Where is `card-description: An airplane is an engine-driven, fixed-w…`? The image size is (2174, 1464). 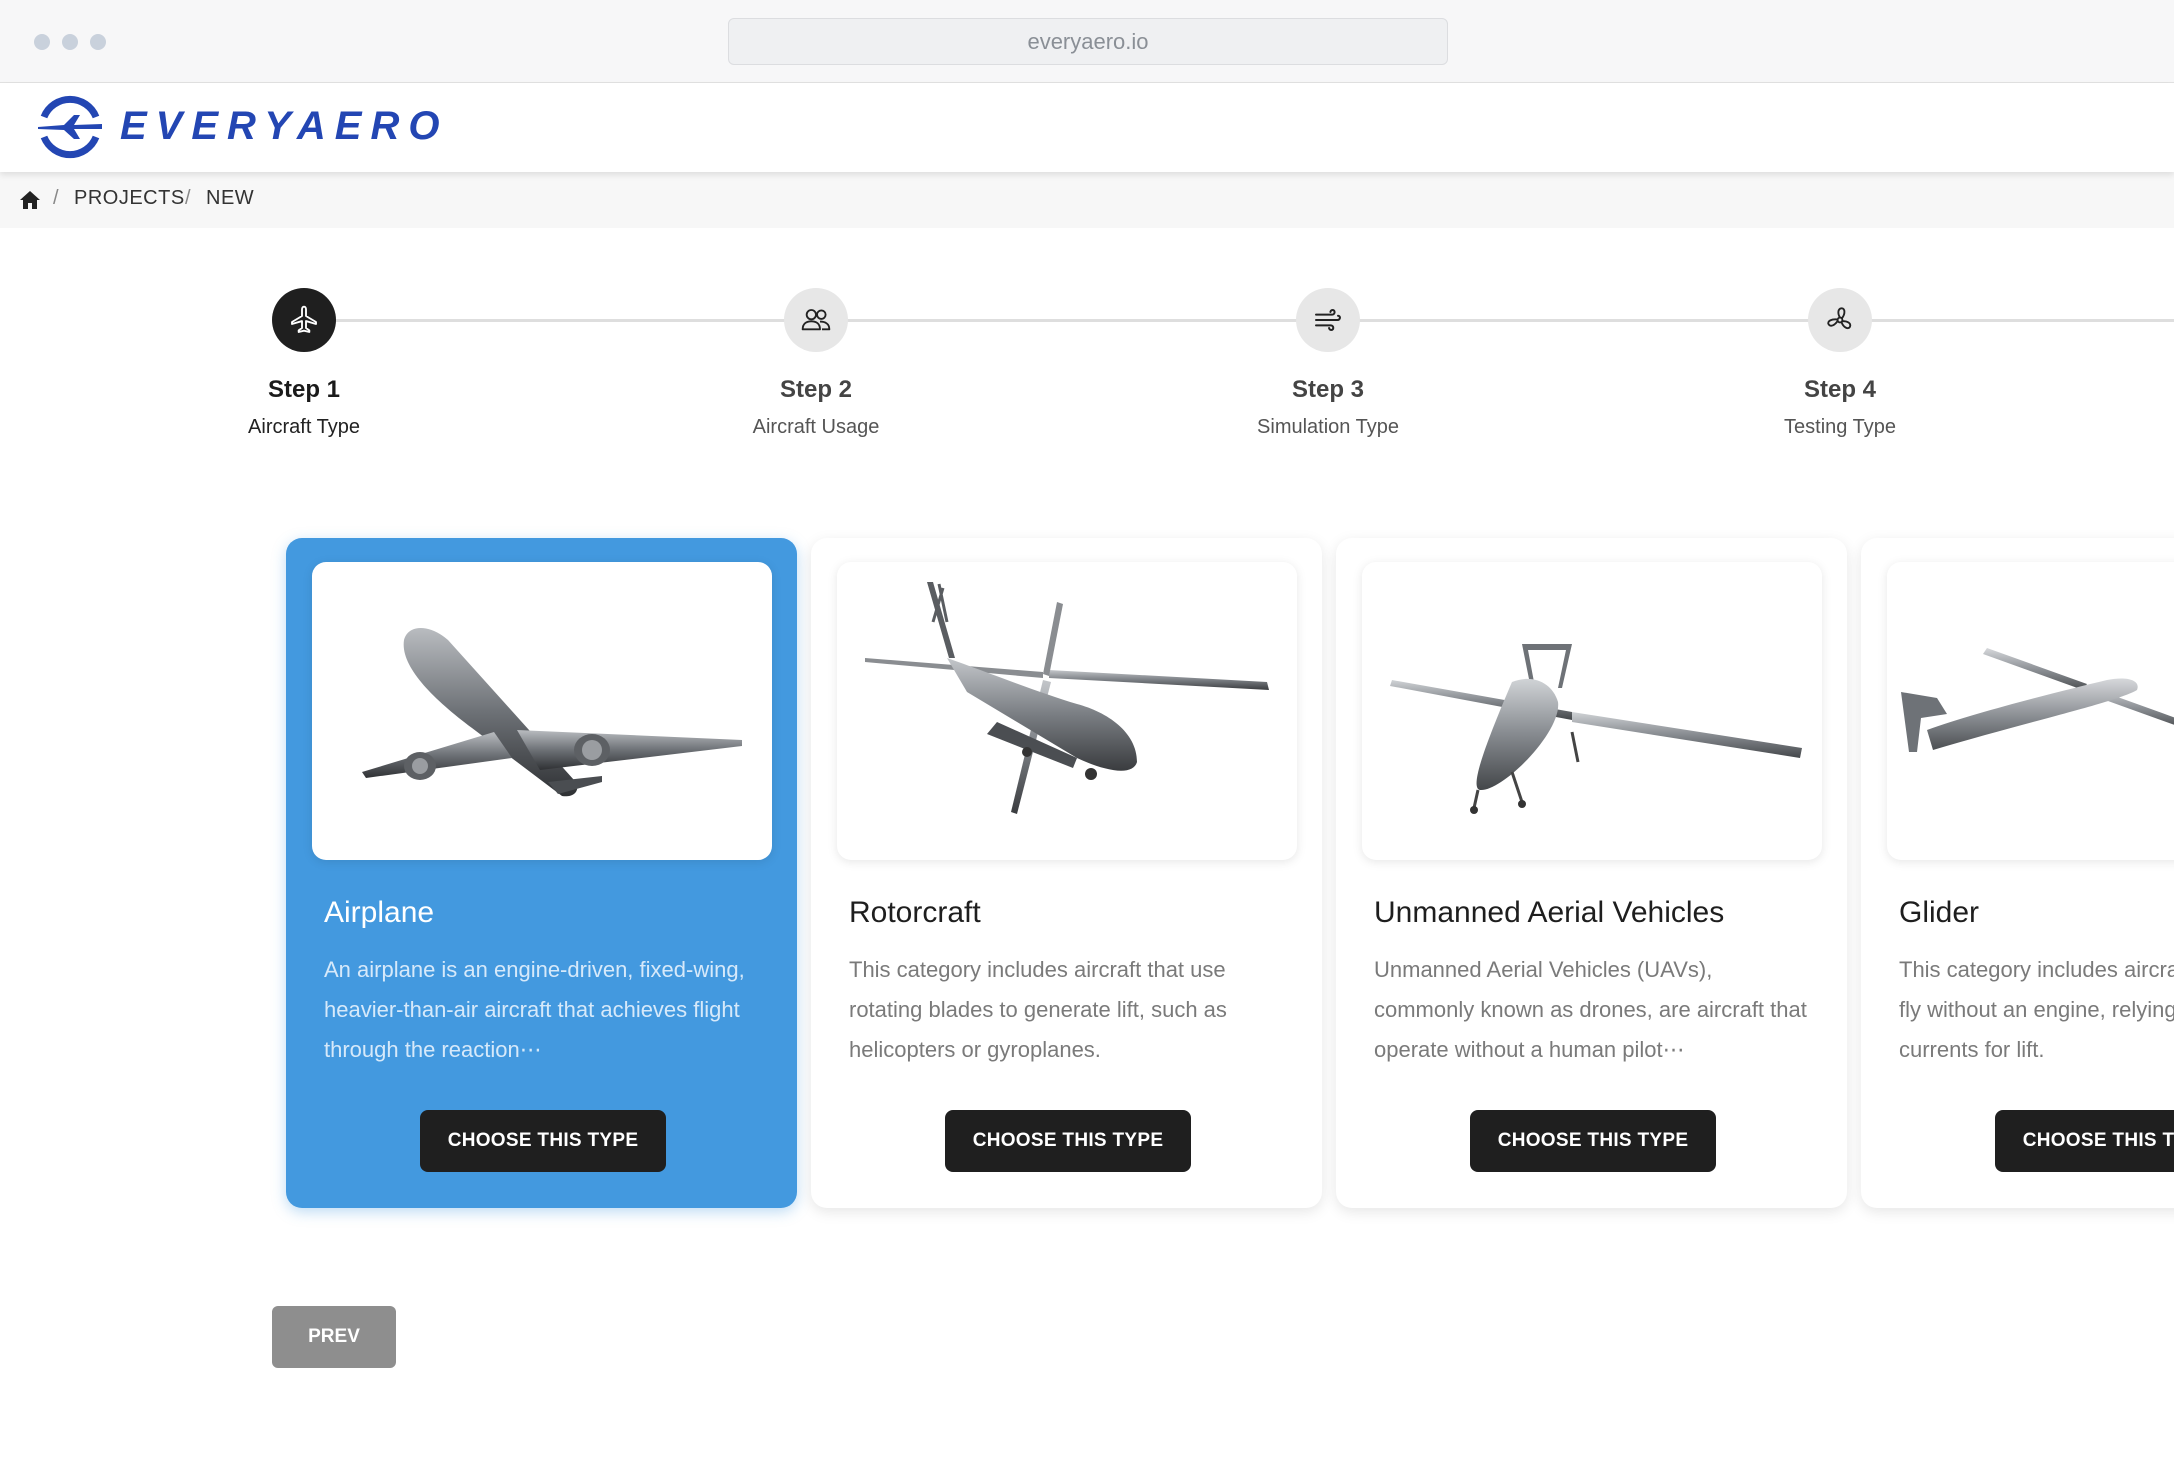
card-description: An airplane is an engine-driven, fixed-w… is located at coordinates (534, 1009).